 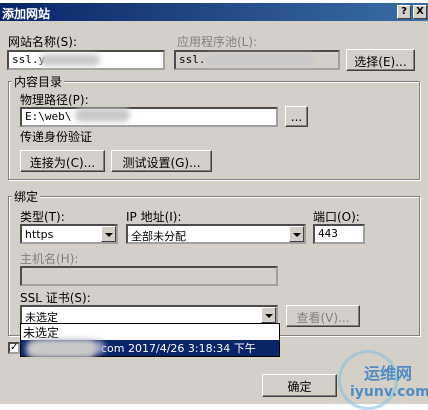 What do you see at coordinates (69, 234) in the screenshot?
I see `type-select: https` at bounding box center [69, 234].